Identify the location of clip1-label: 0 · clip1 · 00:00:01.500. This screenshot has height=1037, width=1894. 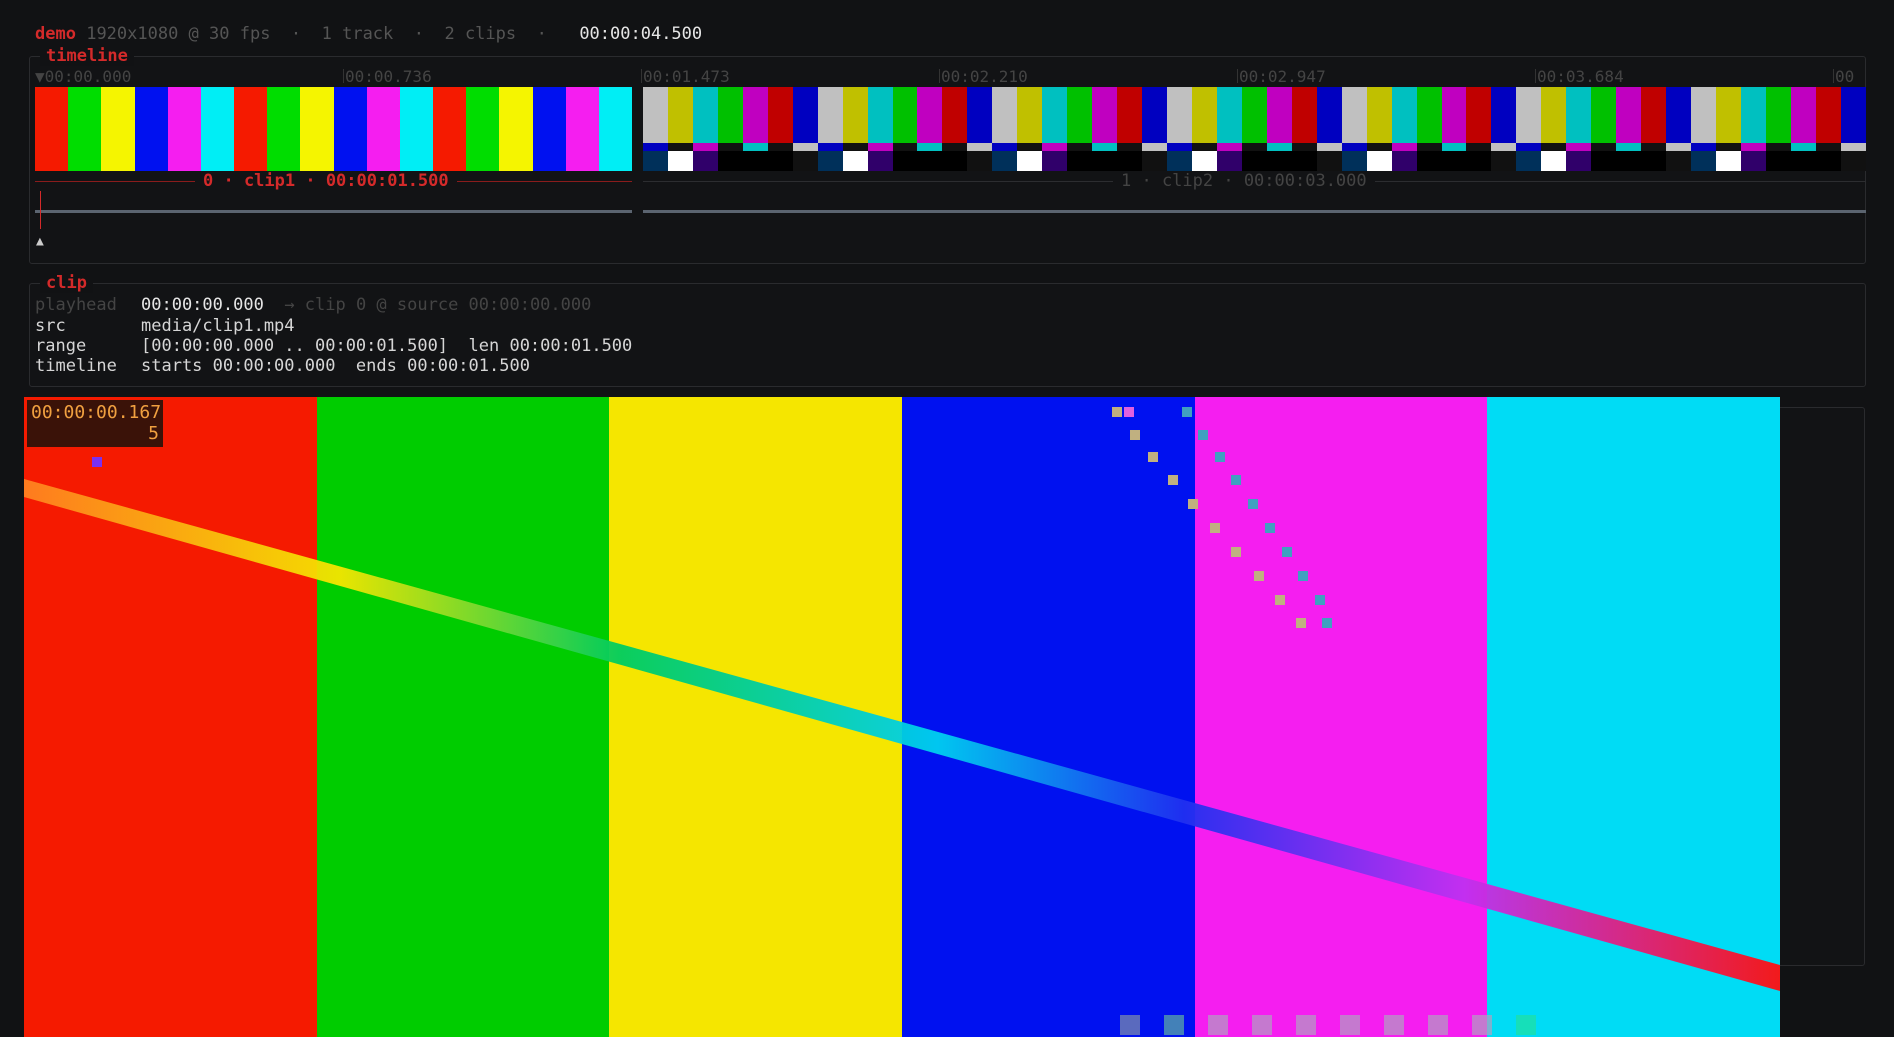
(333, 181).